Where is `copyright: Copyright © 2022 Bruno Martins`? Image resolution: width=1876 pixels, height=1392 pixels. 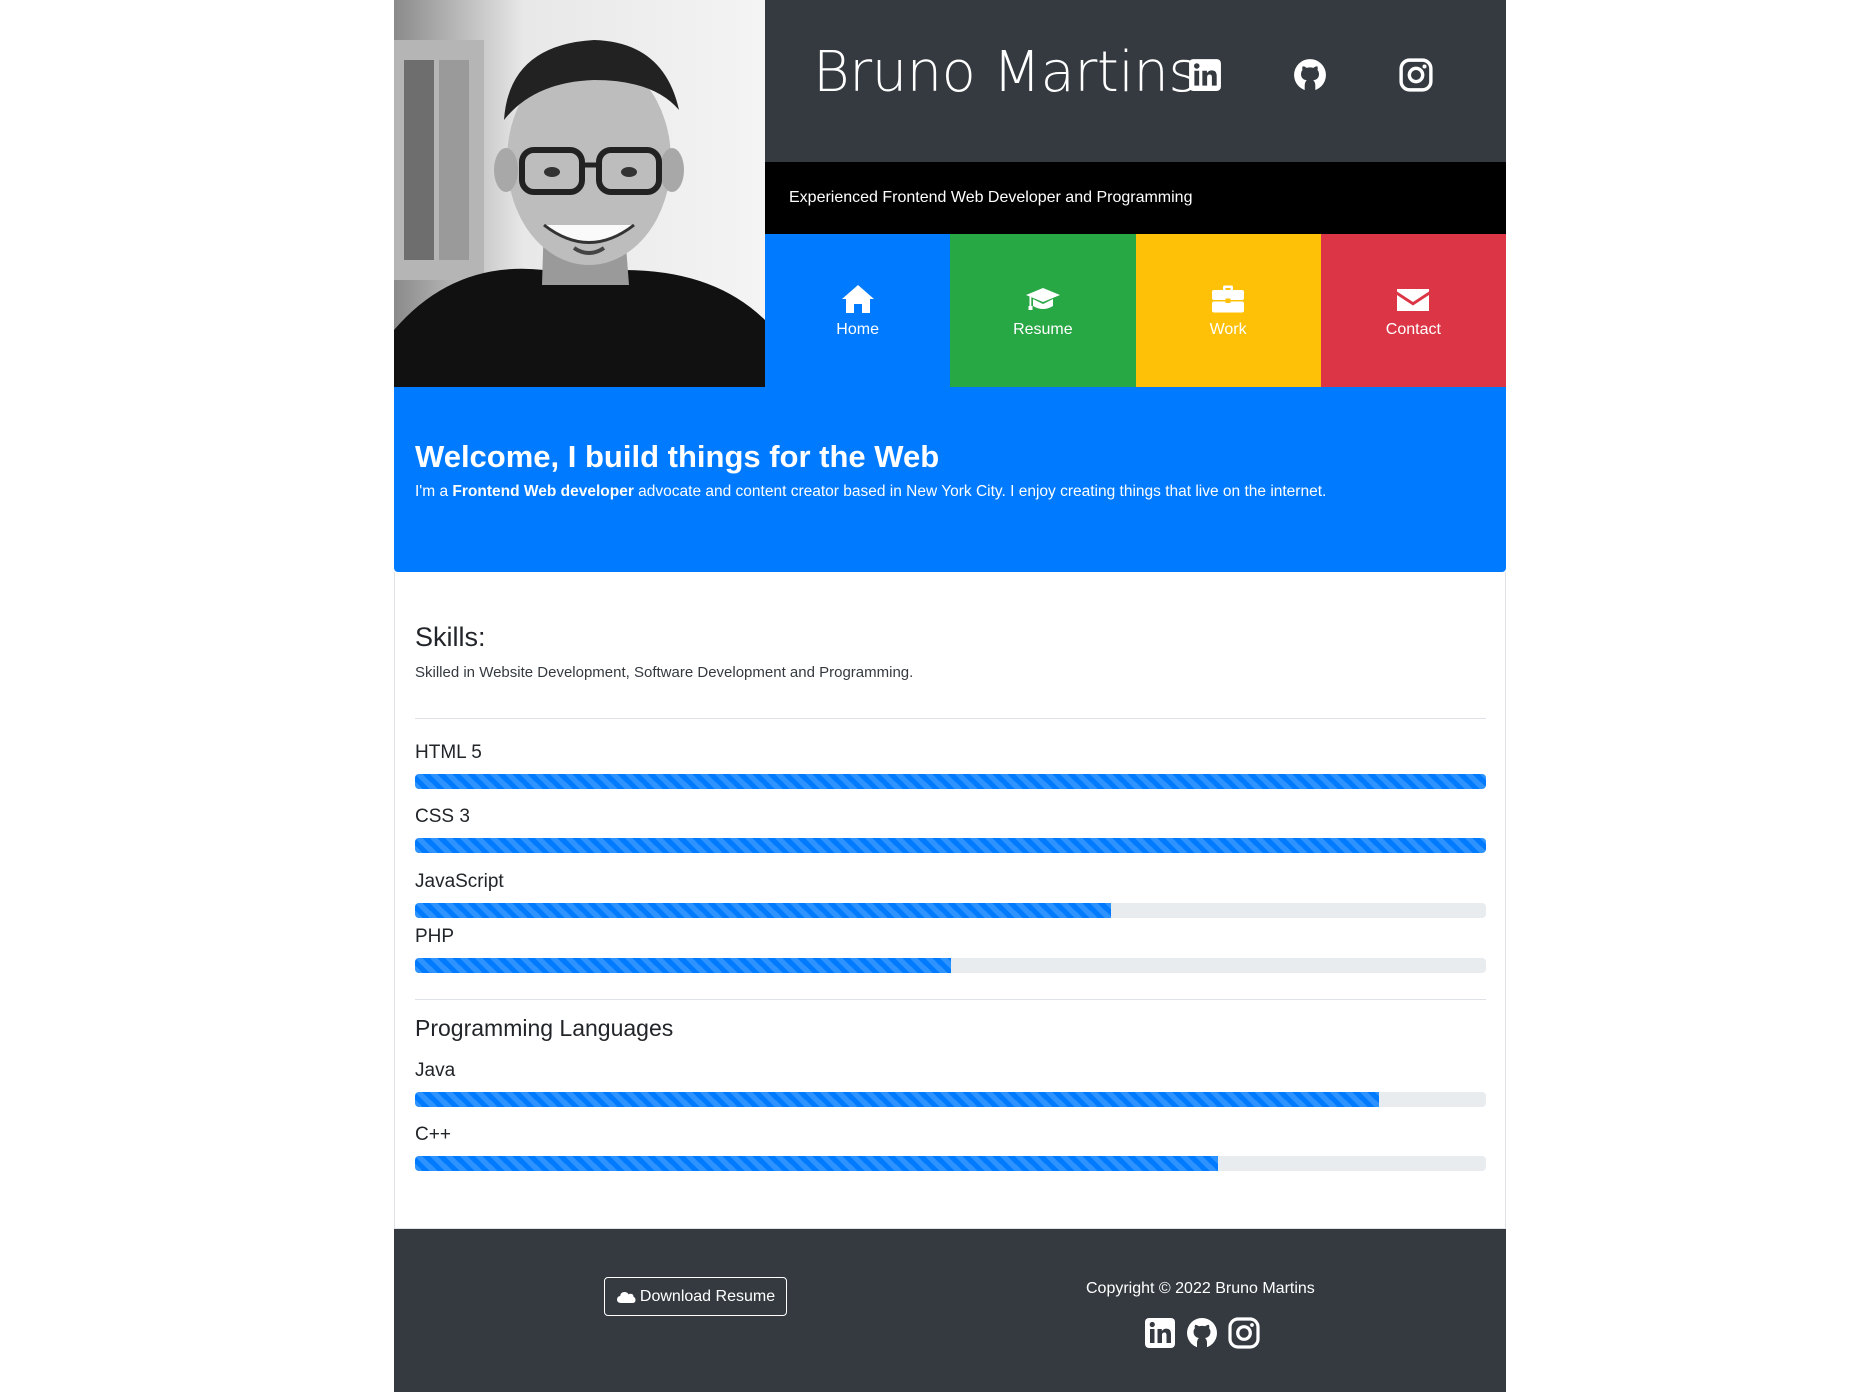 copyright: Copyright © 2022 Bruno Martins is located at coordinates (1200, 1288).